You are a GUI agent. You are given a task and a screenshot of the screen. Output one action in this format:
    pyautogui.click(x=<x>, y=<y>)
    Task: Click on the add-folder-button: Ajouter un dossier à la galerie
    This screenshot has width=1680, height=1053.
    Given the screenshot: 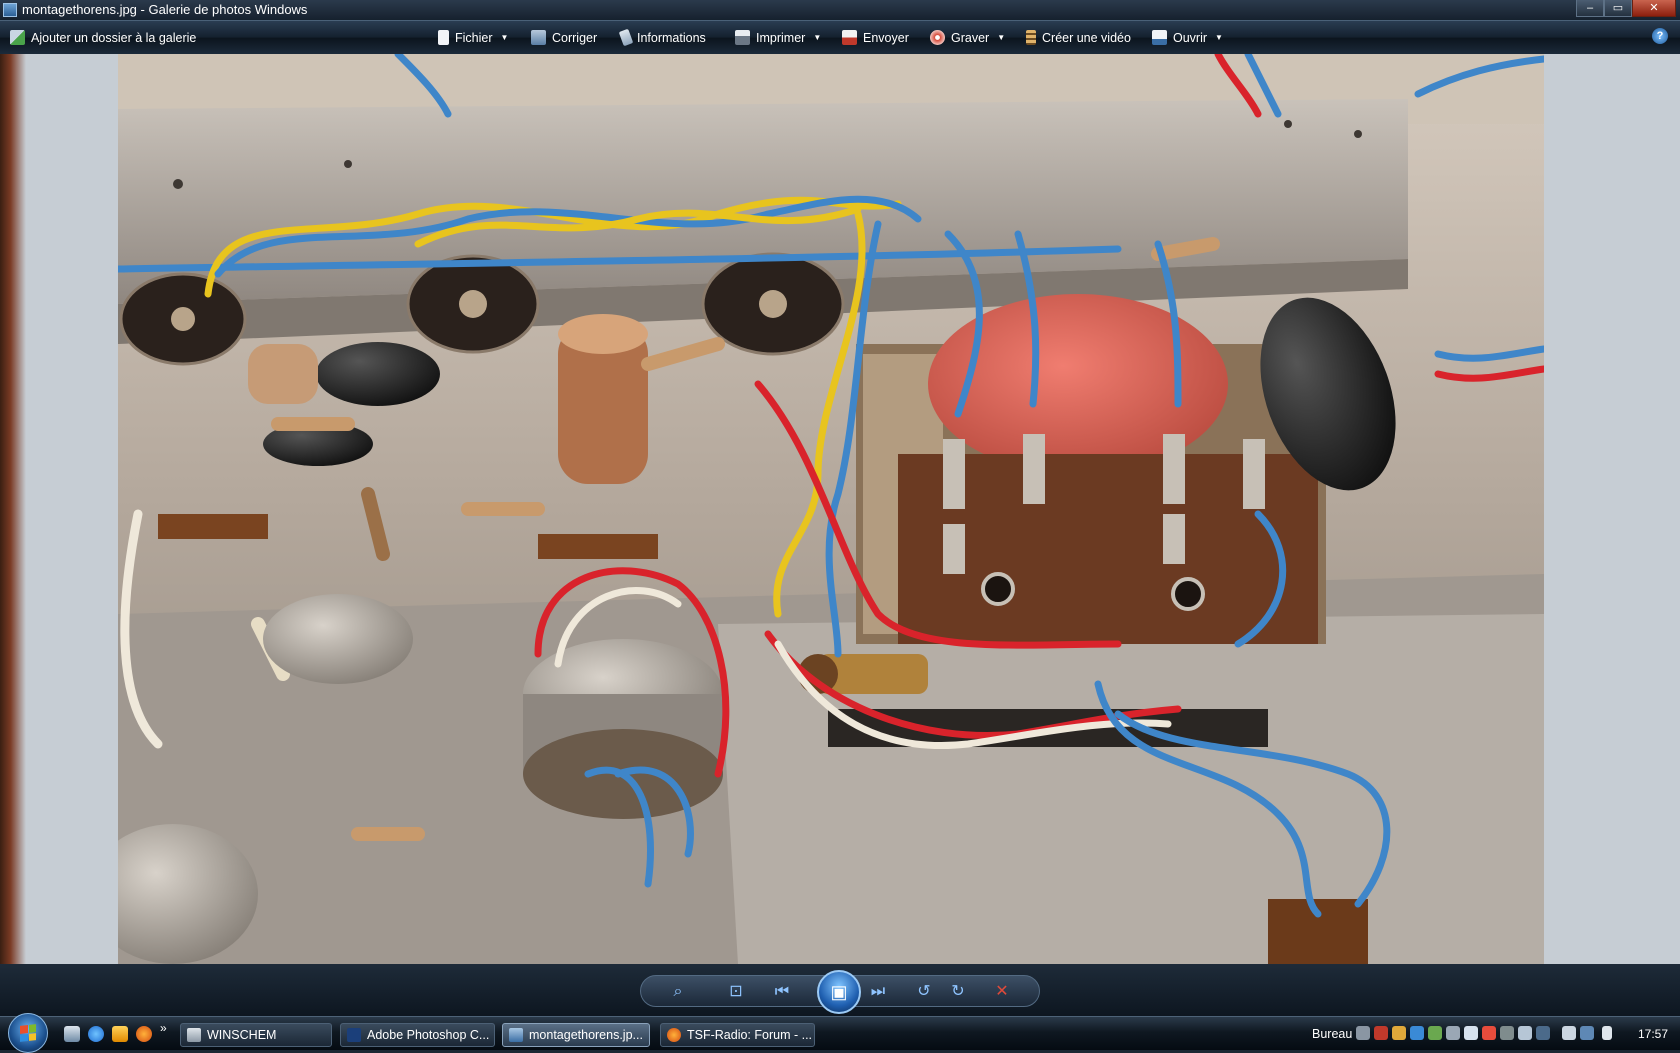 What is the action you would take?
    pyautogui.click(x=103, y=37)
    